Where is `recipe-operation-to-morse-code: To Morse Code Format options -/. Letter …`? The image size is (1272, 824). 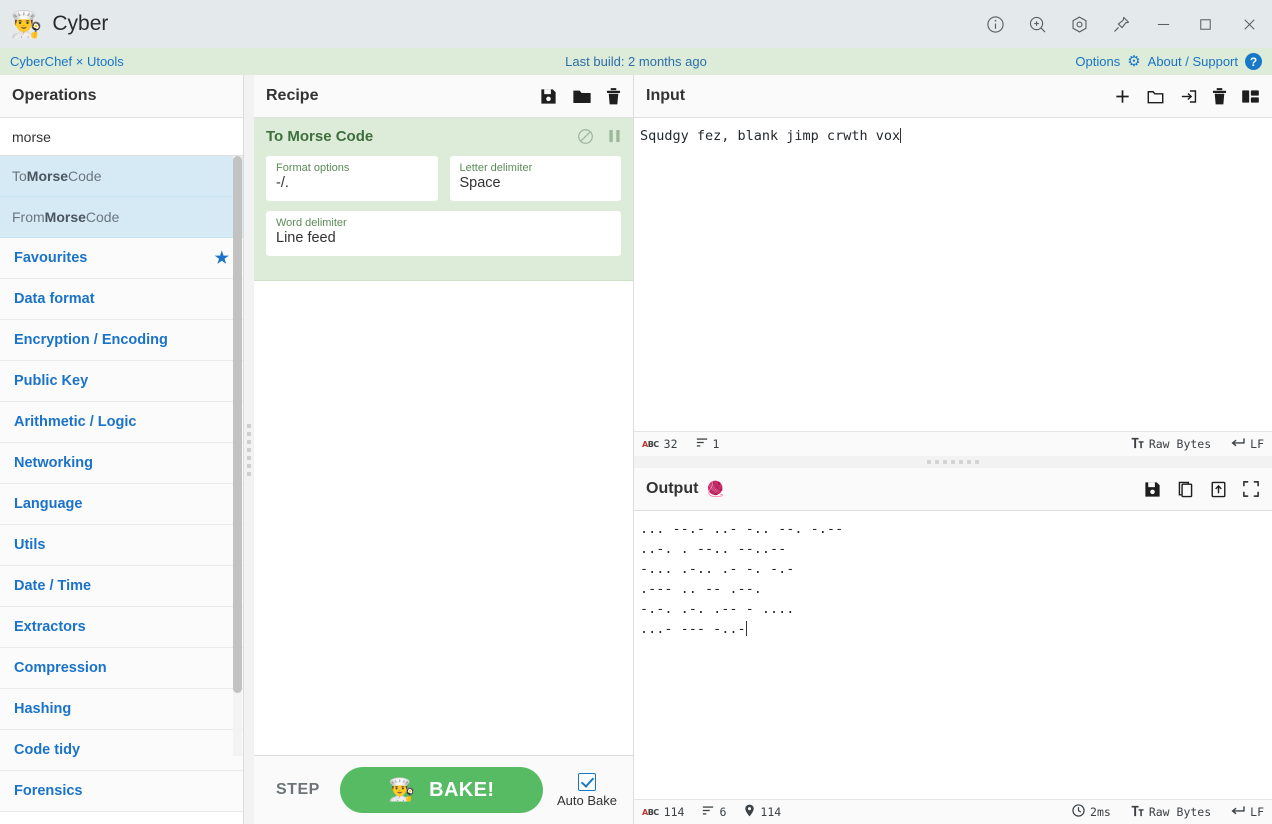 recipe-operation-to-morse-code: To Morse Code Format options -/. Letter … is located at coordinates (443, 199).